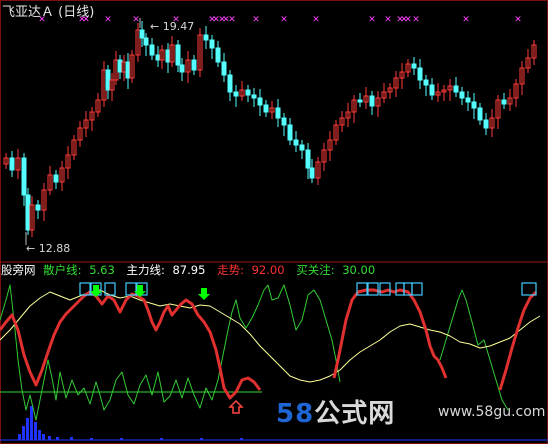  Describe the element at coordinates (518, 340) in the screenshot. I see `trend-line-right` at that location.